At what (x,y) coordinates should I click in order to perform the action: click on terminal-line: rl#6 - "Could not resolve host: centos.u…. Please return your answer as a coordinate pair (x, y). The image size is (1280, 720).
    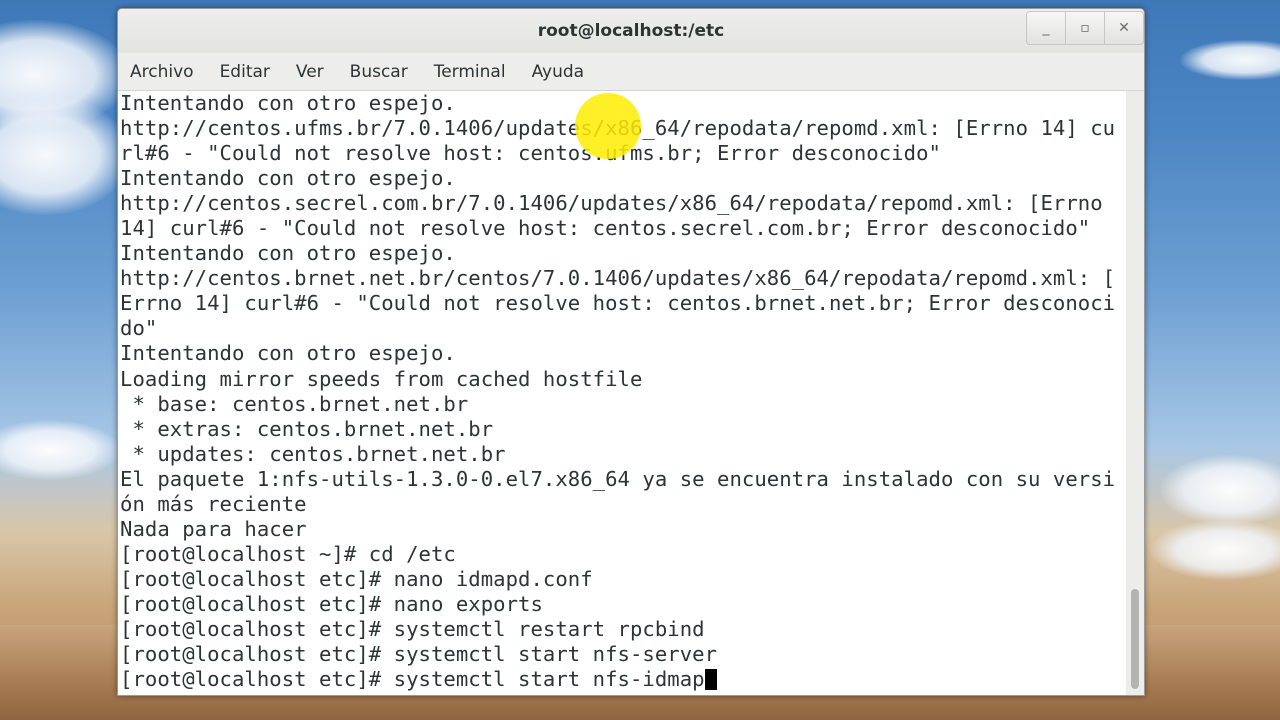
    Looking at the image, I should click on (530, 153).